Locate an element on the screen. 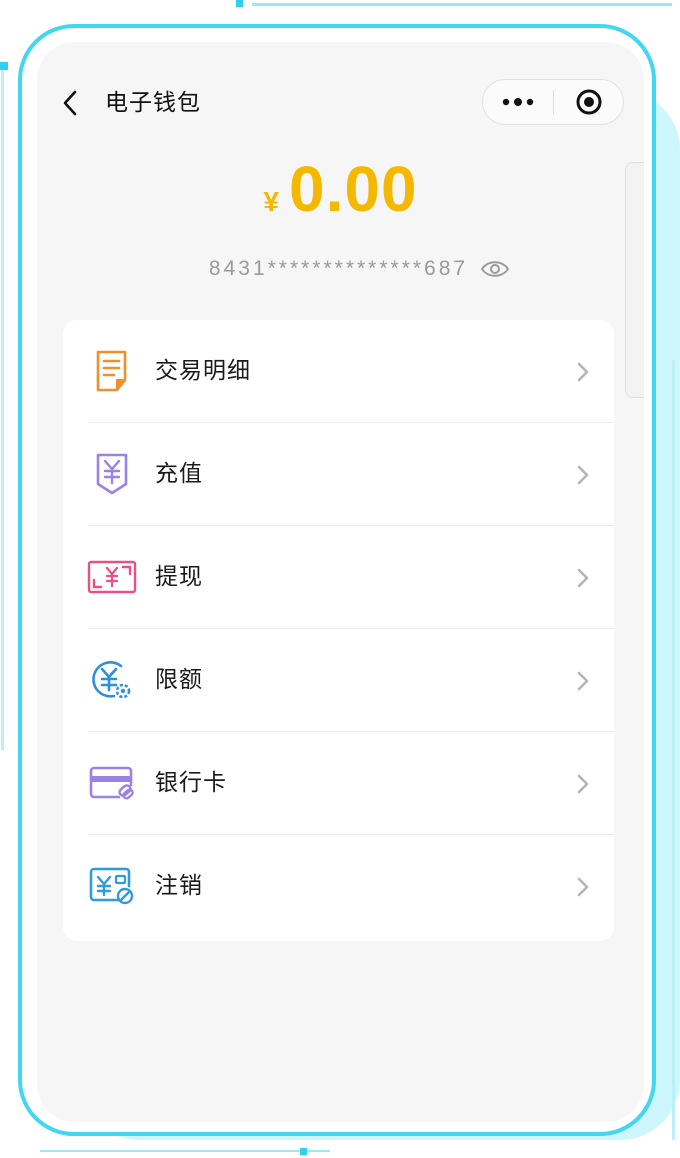 Image resolution: width=680 pixels, height=1158 pixels. balance-amount: 0.00 is located at coordinates (353, 189).